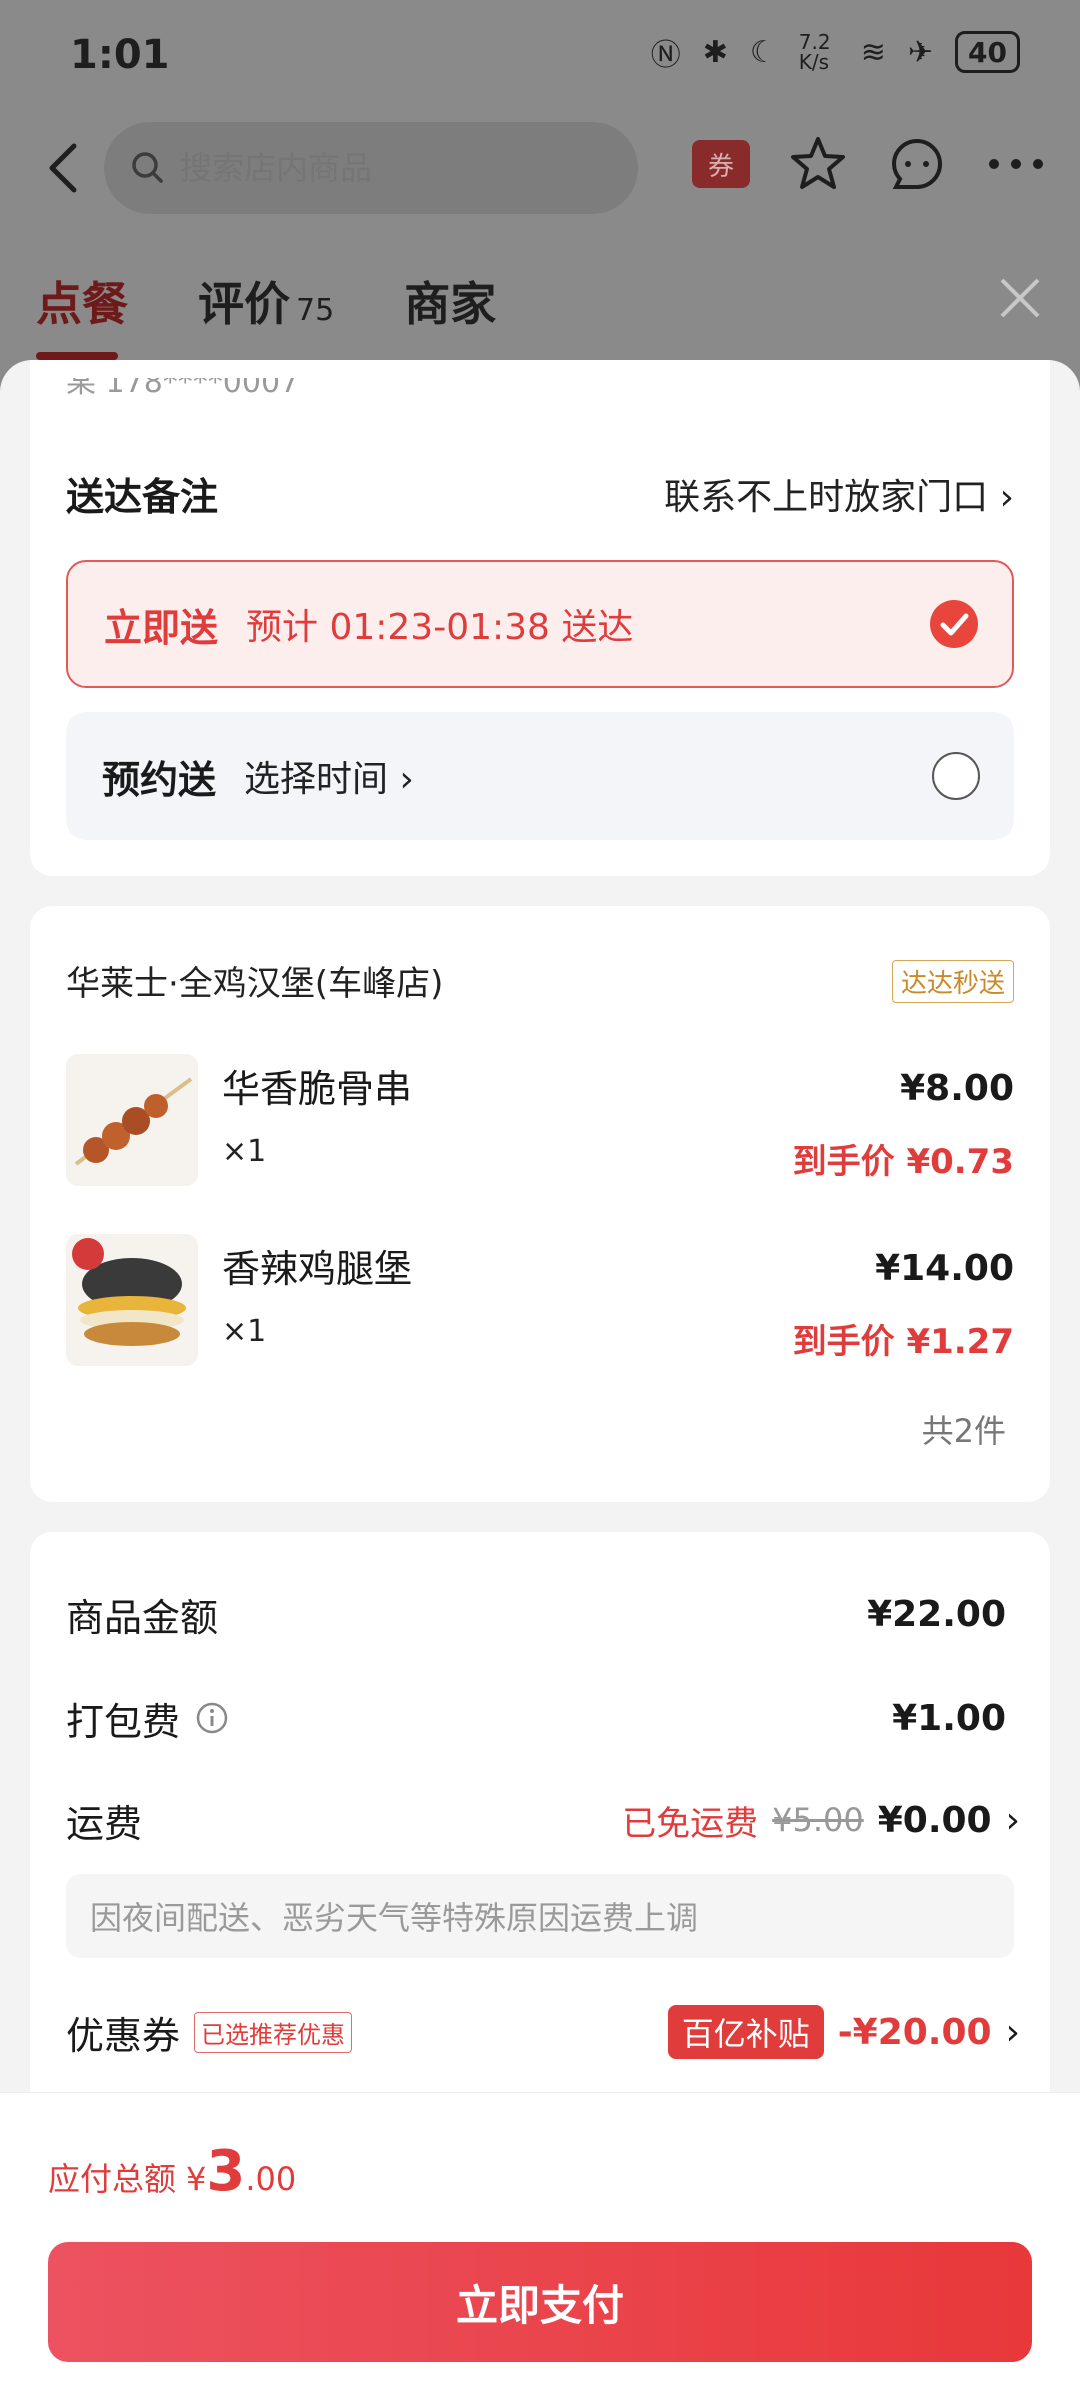 This screenshot has width=1080, height=2400. Describe the element at coordinates (147, 167) in the screenshot. I see `search-icon` at that location.